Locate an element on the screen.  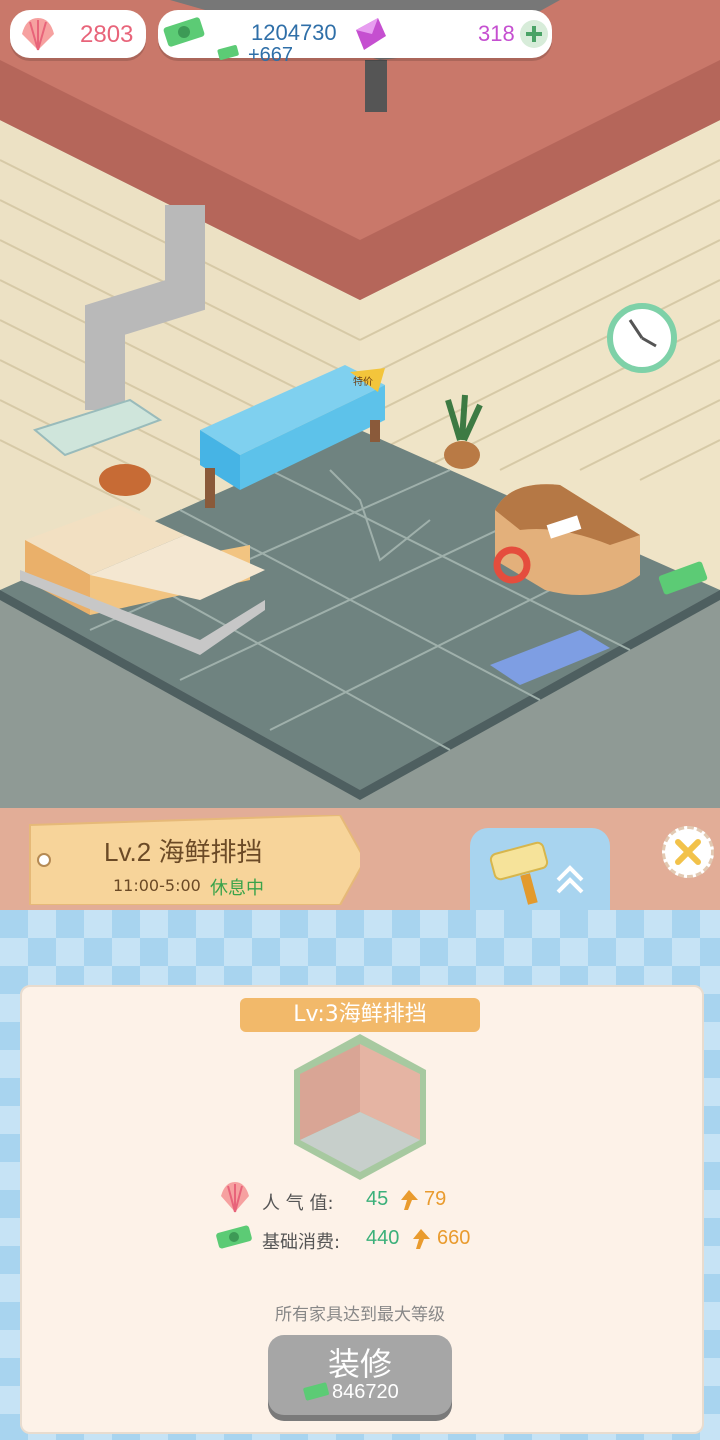
current-level-title: Lv.2 海鲜排挡 is located at coordinates (183, 850).